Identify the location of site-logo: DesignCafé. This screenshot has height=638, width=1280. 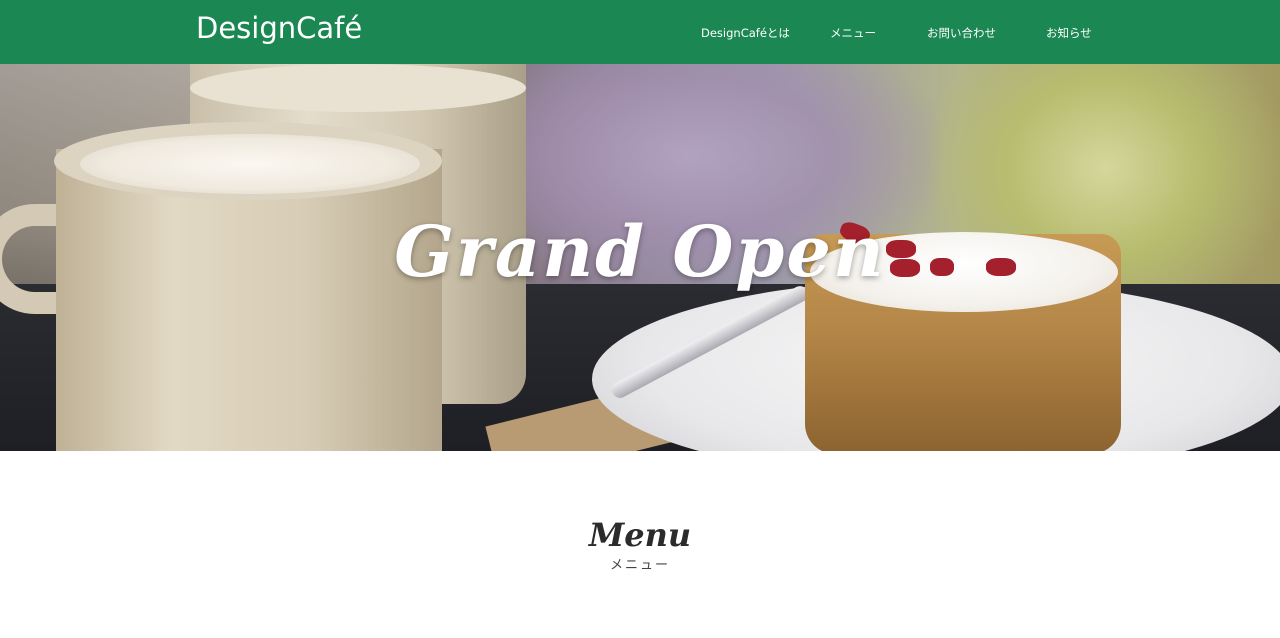
(279, 28).